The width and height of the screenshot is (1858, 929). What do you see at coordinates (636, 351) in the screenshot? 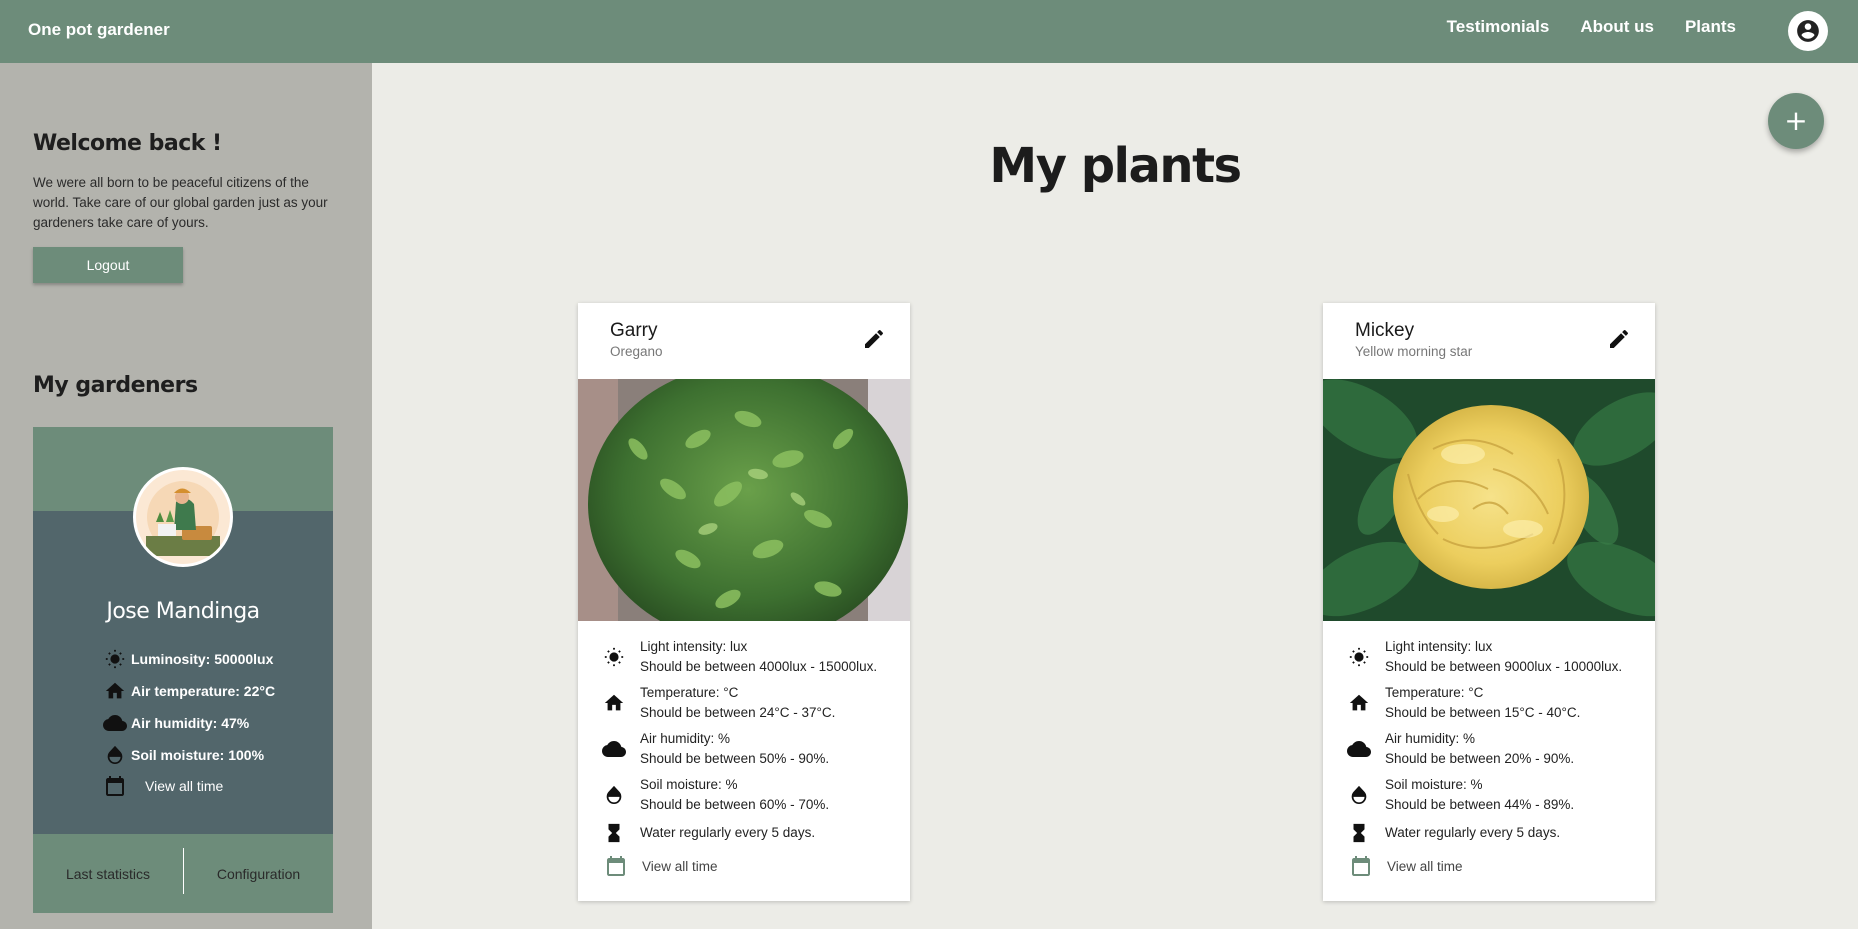
I see `plant-species: Oregano` at bounding box center [636, 351].